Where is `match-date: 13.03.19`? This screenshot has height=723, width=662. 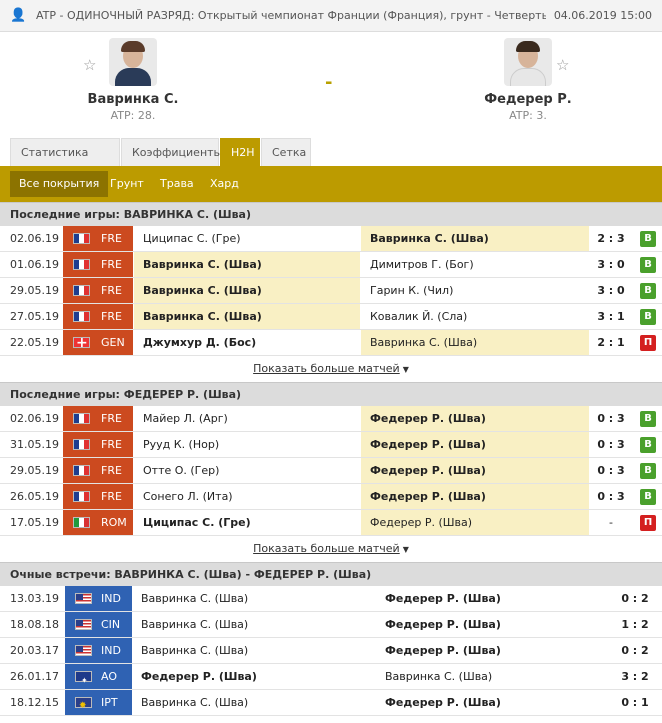 match-date: 13.03.19 is located at coordinates (34, 598).